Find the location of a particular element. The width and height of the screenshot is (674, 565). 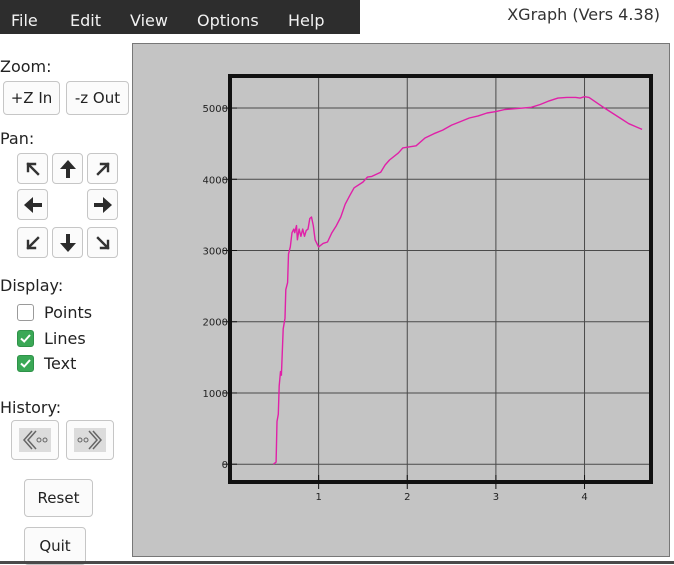

pan-down-right-button is located at coordinates (102, 242).